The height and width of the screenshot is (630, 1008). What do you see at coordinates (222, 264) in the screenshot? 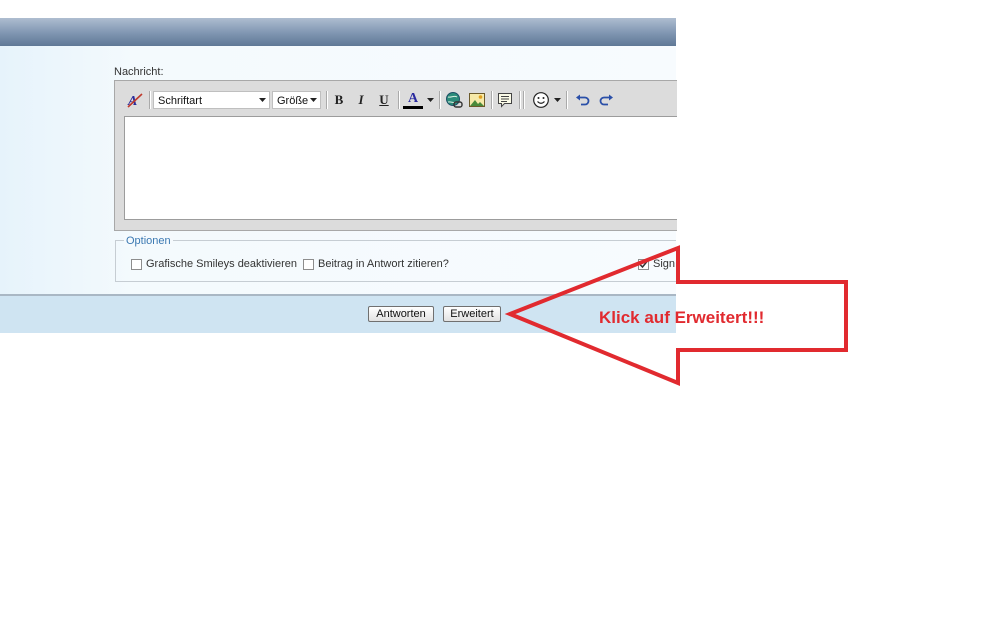
I see `disable-smileys-label: Grafische Smileys deaktivieren` at bounding box center [222, 264].